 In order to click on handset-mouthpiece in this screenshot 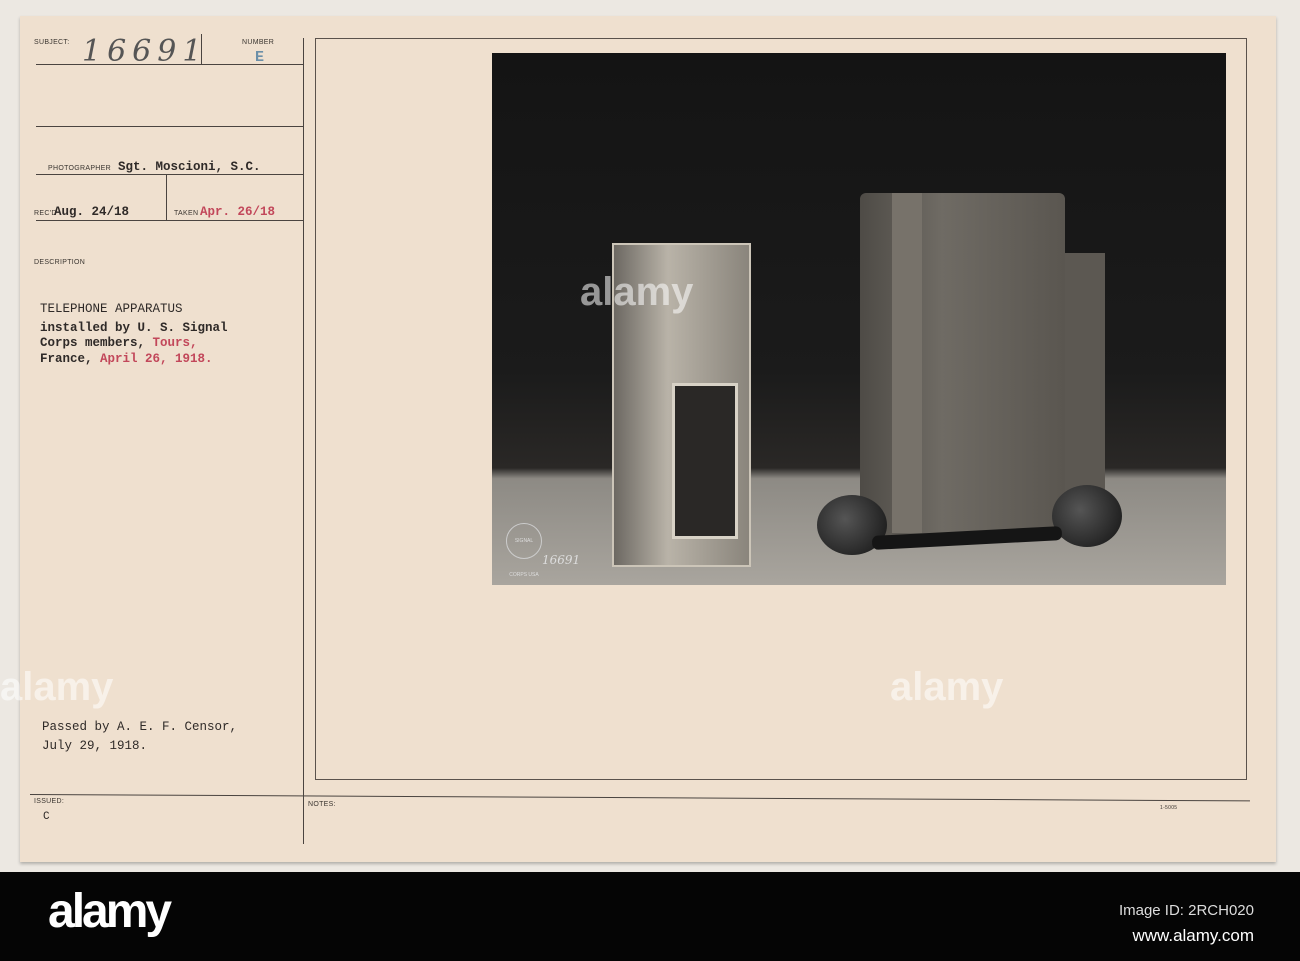, I will do `click(1087, 516)`.